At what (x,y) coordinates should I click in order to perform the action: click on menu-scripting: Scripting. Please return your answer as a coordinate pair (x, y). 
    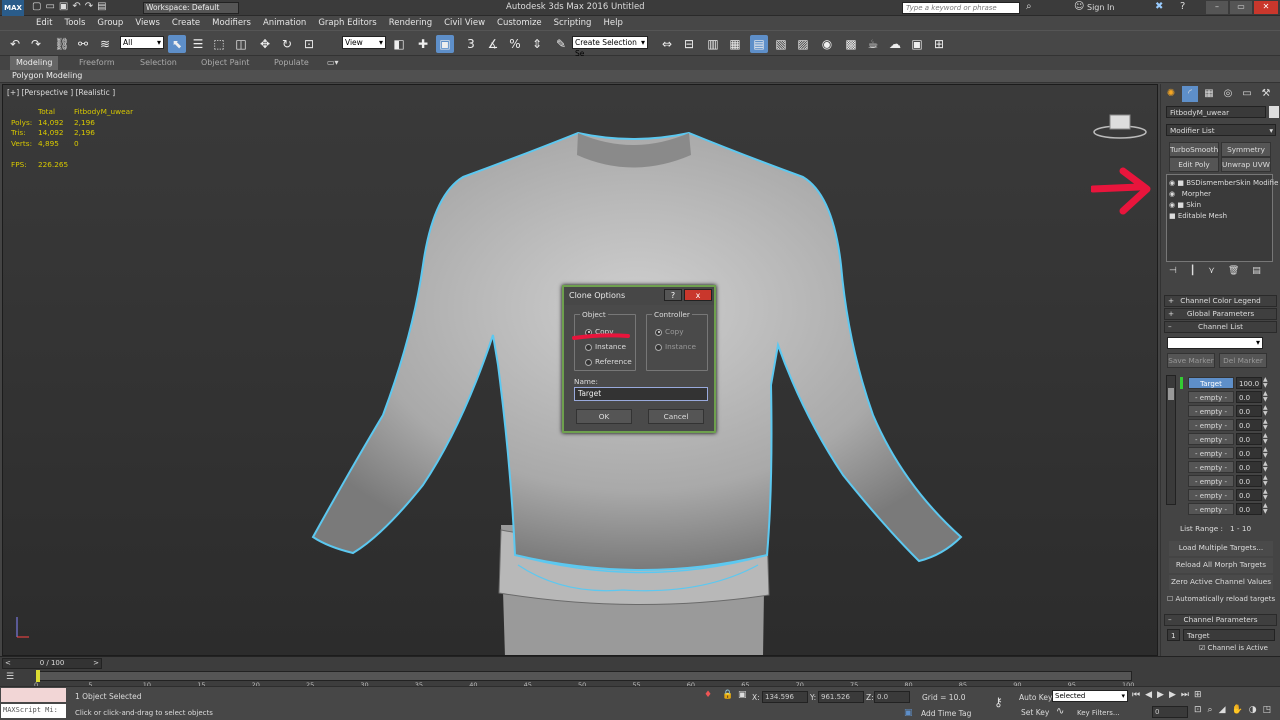
    Looking at the image, I should click on (573, 23).